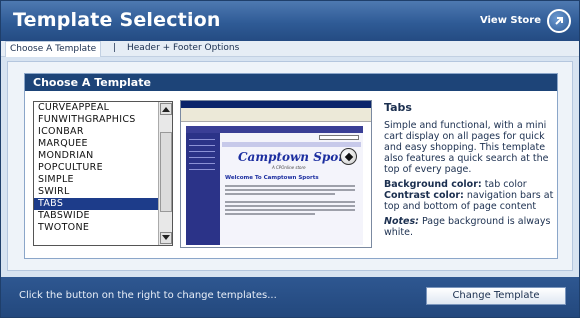 This screenshot has width=580, height=318. Describe the element at coordinates (96, 156) in the screenshot. I see `list-item: MONDRIAN` at that location.